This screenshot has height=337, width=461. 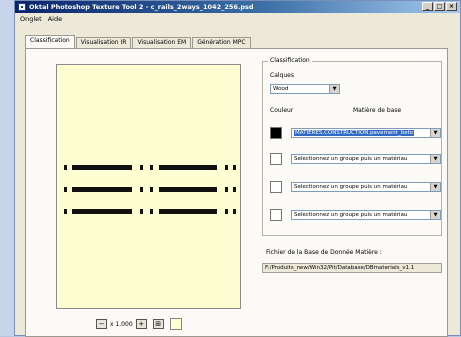 I want to click on material-select-1: MATIERES.CONSTRUCTION.pavement_beto ▼, so click(x=366, y=133).